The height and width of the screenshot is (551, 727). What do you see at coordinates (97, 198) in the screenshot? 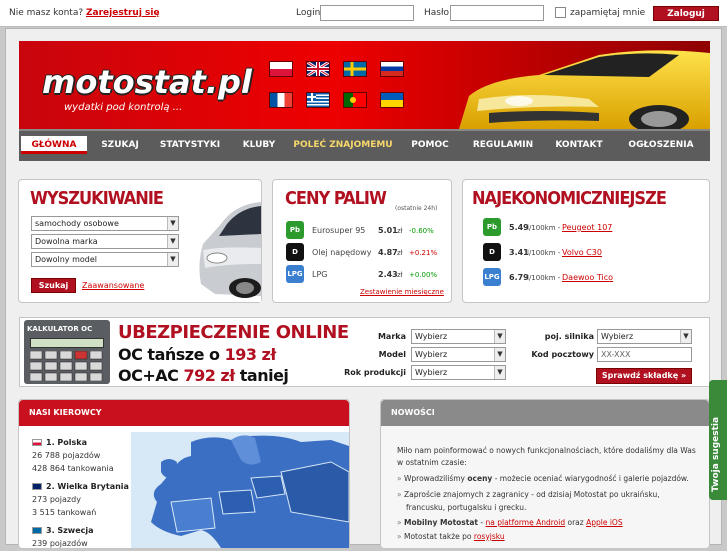
I see `search-title: WYSZUKIWANIE` at bounding box center [97, 198].